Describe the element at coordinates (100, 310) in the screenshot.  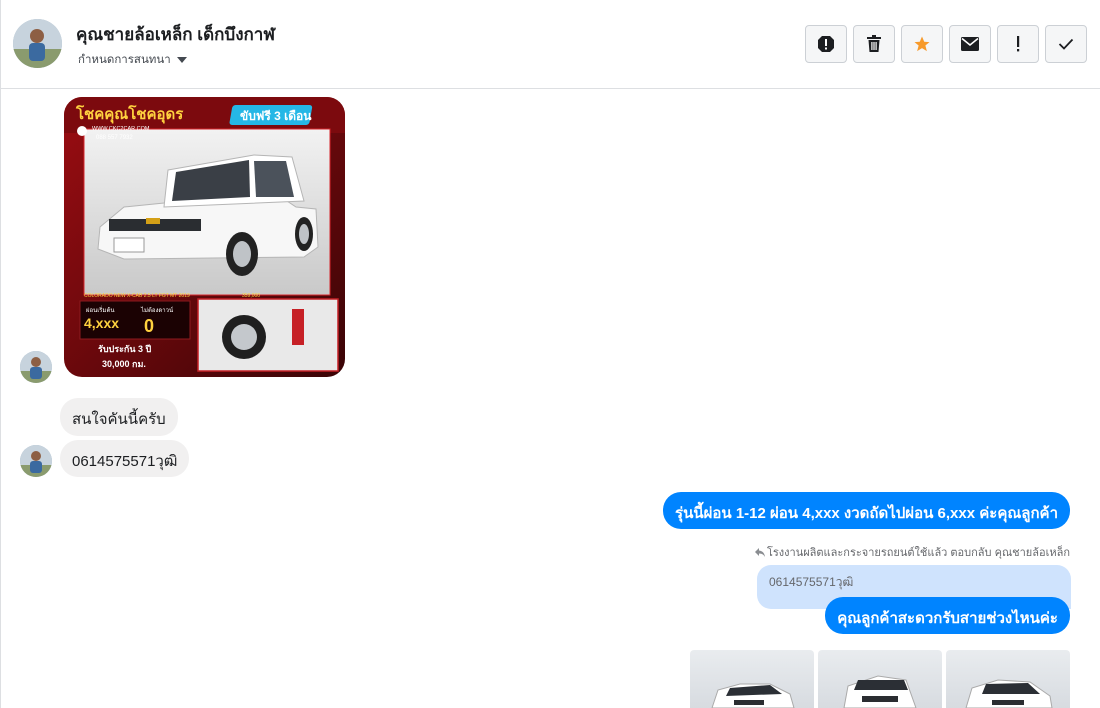
I see `ad-installment-label: ผ่อนเริ่มต้น` at that location.